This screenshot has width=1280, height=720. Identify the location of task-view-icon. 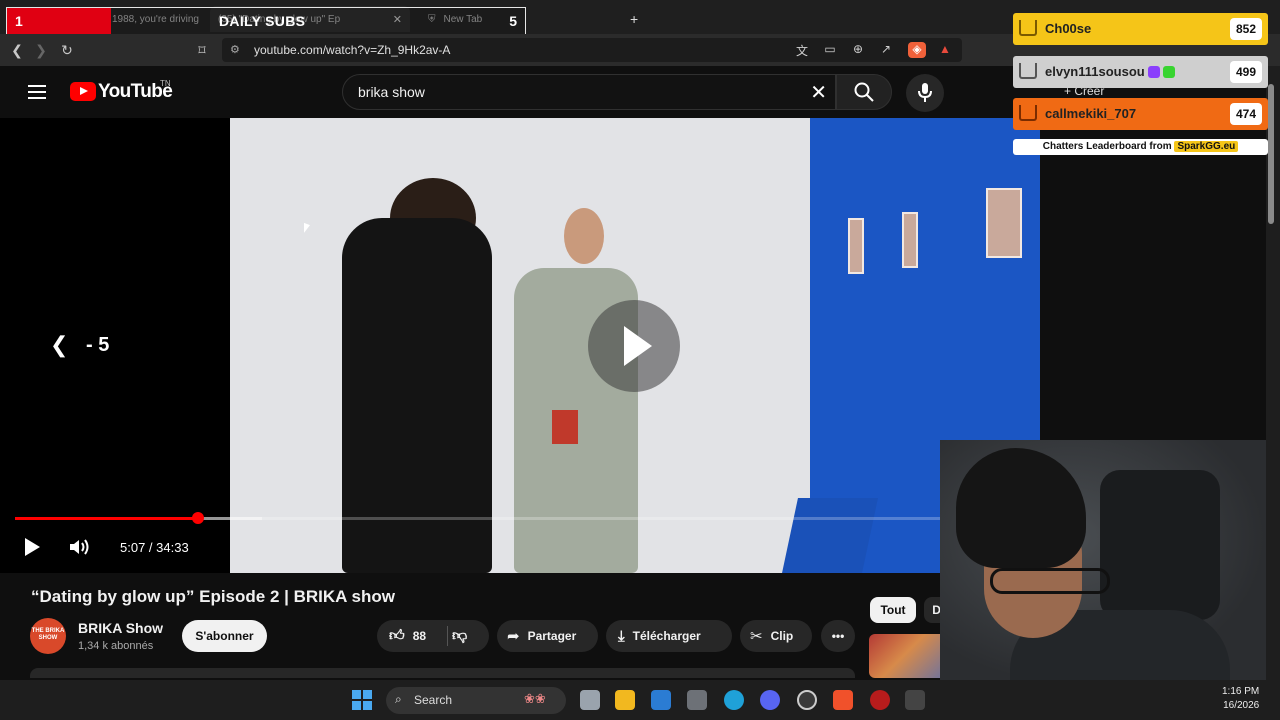
(590, 700).